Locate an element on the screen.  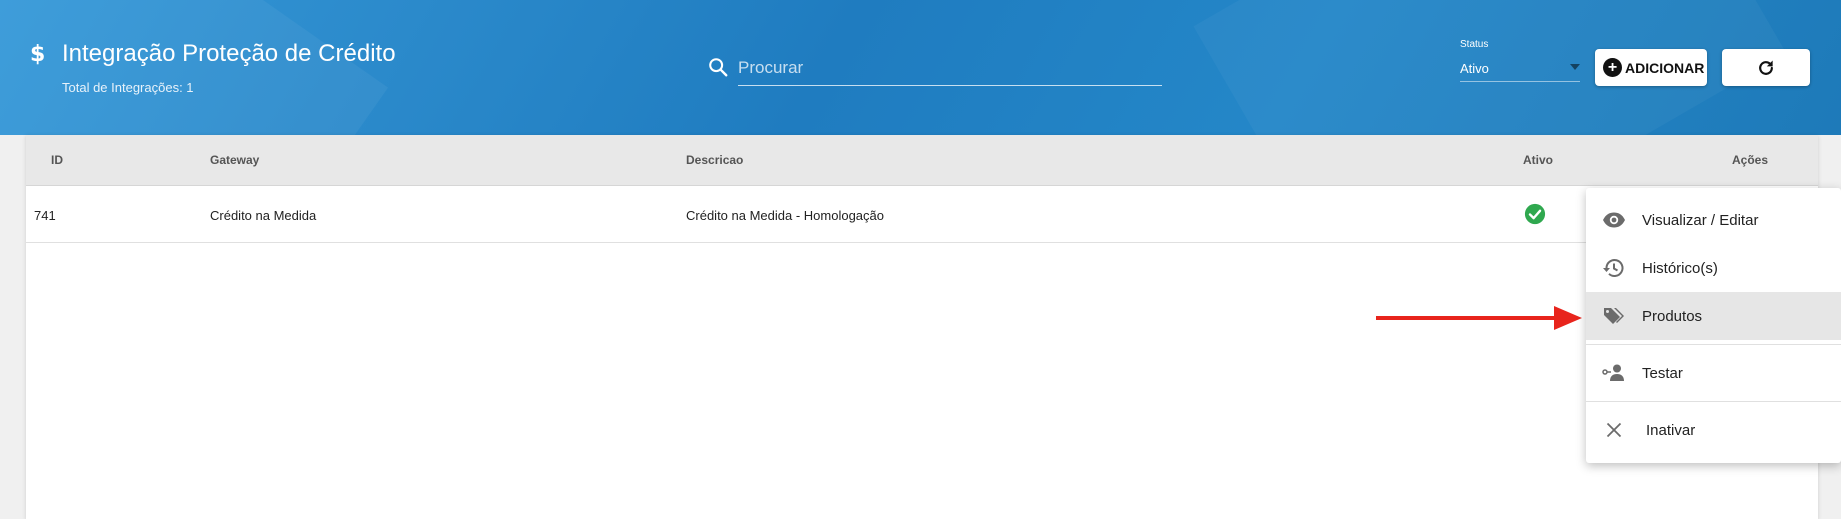
dollar-icon: $ is located at coordinates (38, 54).